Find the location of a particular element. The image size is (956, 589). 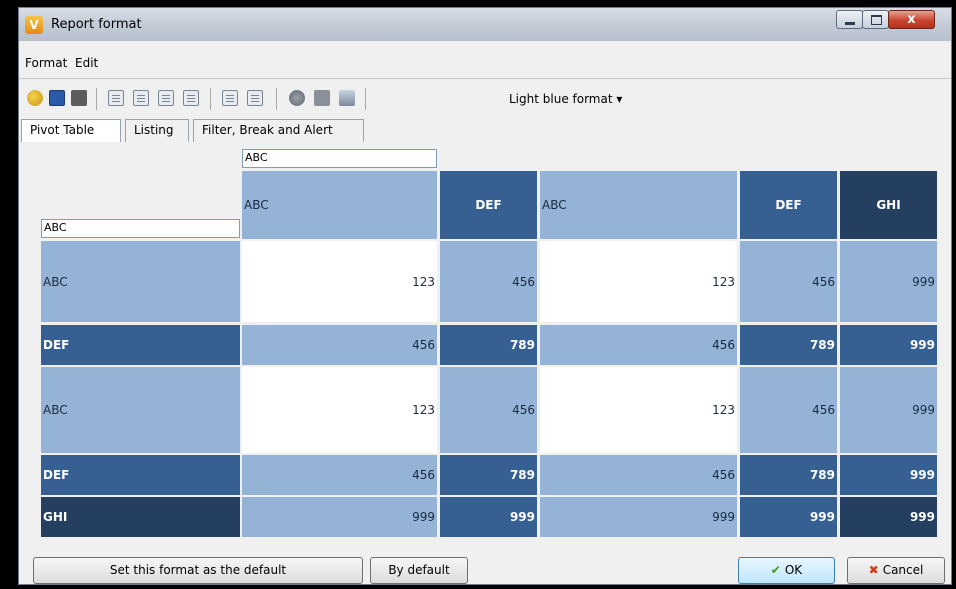

format-dropdown-label: Light blue format is located at coordinates (561, 99).